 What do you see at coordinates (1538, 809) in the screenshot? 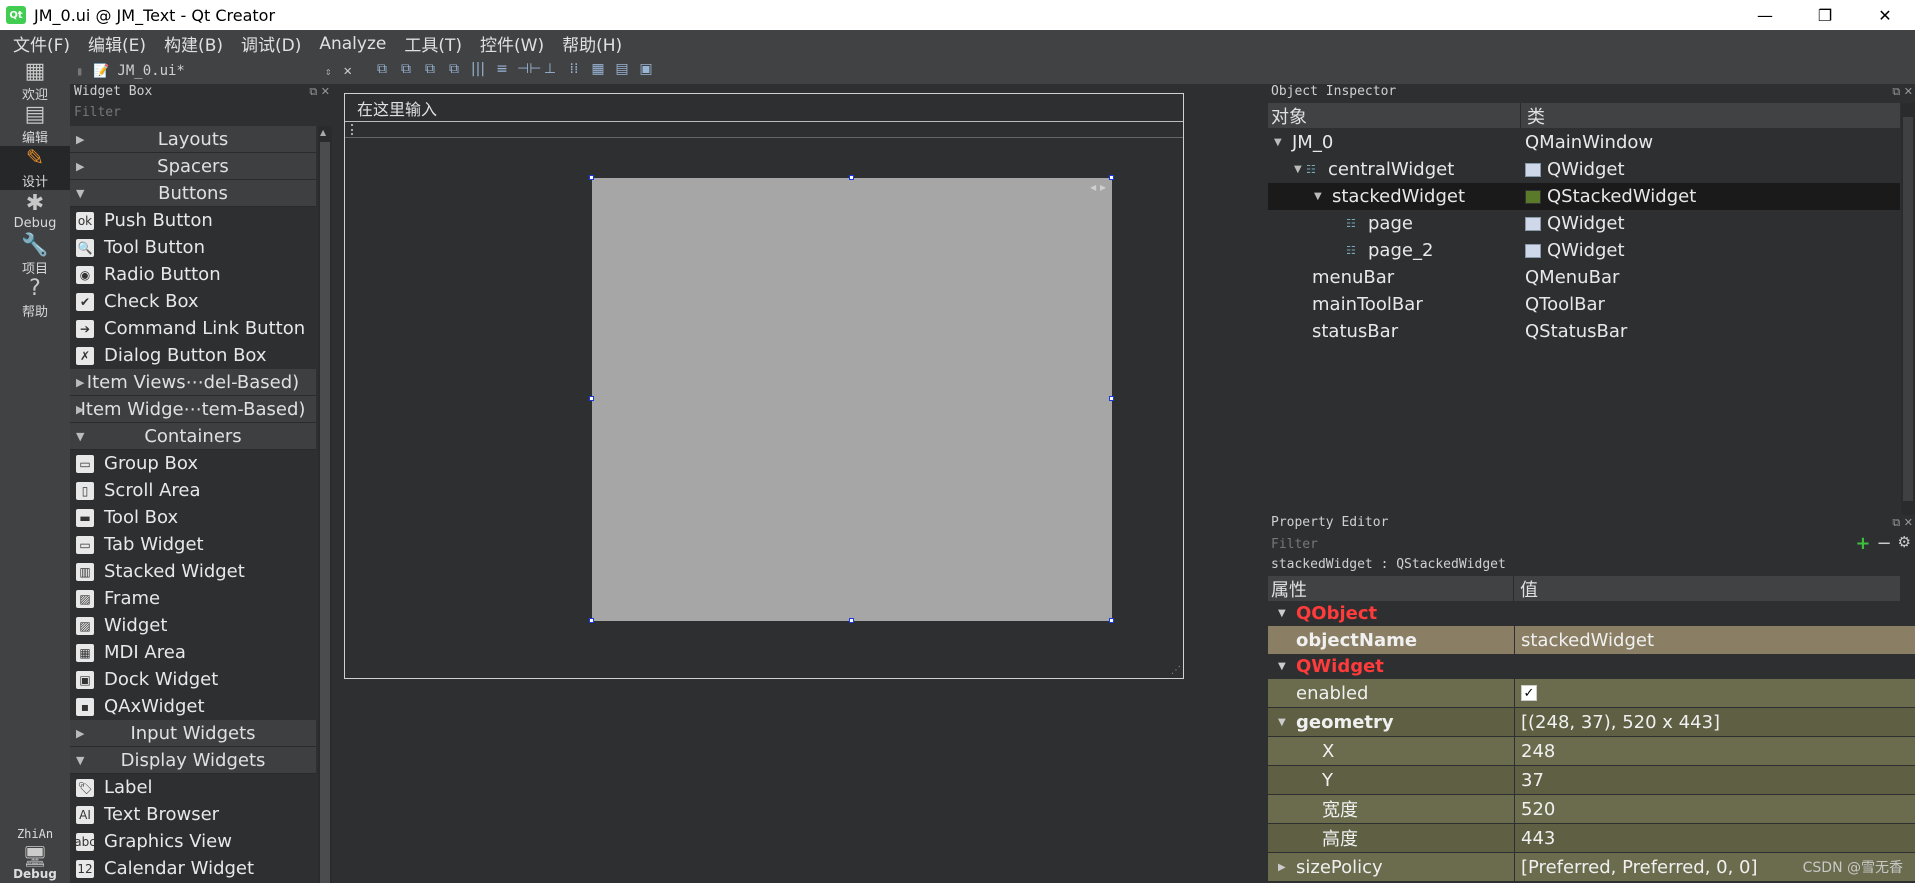
I see `property-value: 520` at bounding box center [1538, 809].